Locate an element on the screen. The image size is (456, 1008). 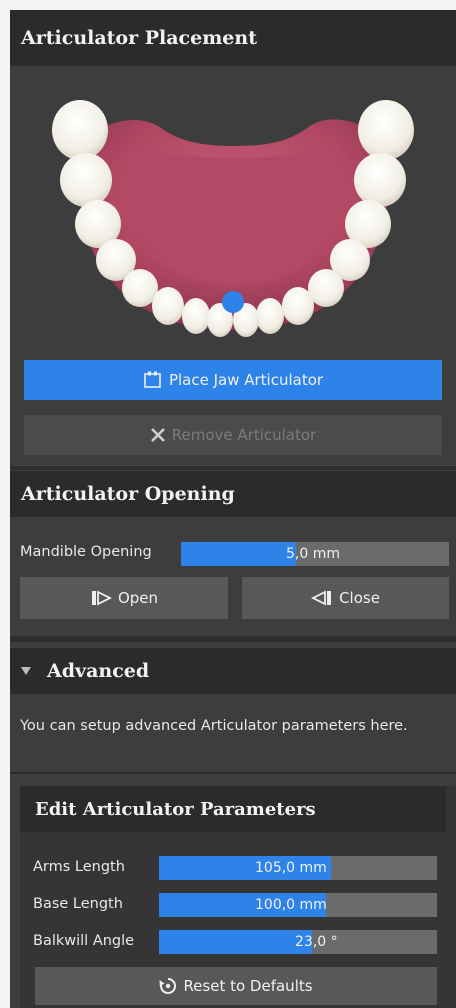
mandible-opening-value: 5,0 mm is located at coordinates (313, 554).